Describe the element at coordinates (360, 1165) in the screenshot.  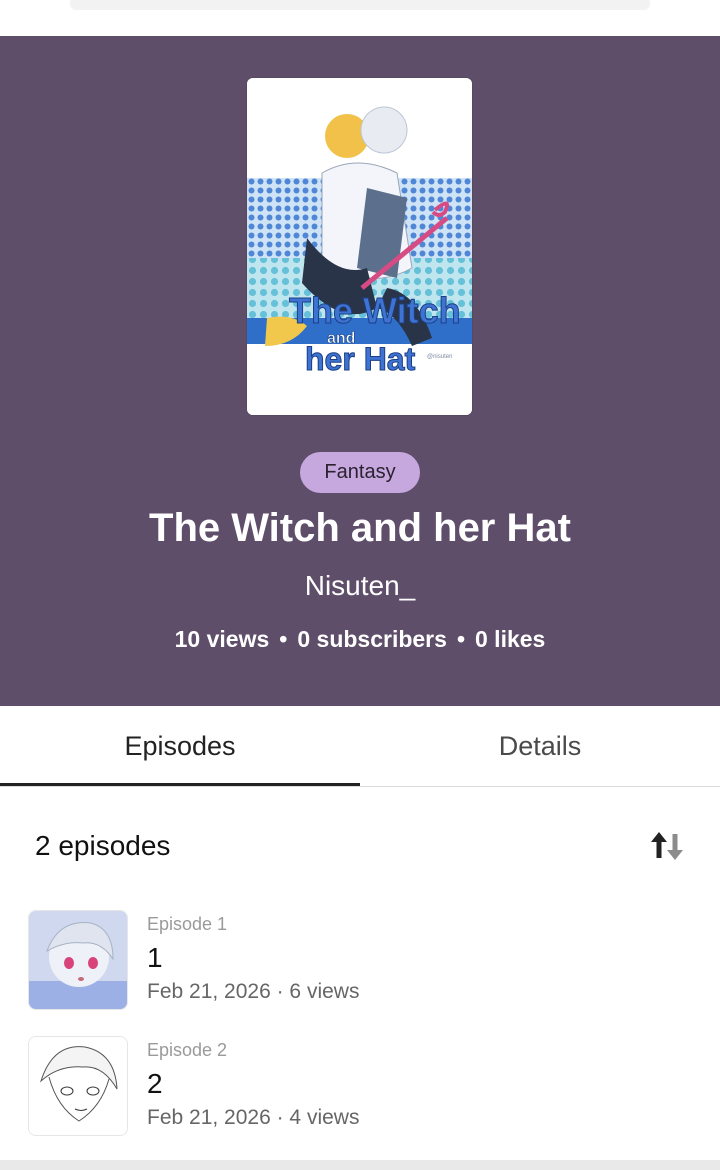
I see `bottom-bar` at that location.